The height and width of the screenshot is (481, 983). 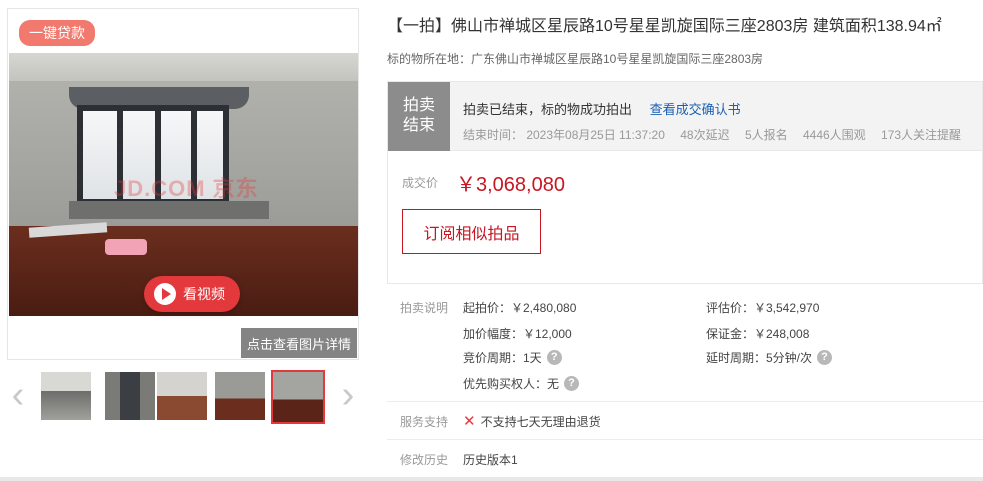 What do you see at coordinates (766, 135) in the screenshot?
I see `signup-count: 5人报名` at bounding box center [766, 135].